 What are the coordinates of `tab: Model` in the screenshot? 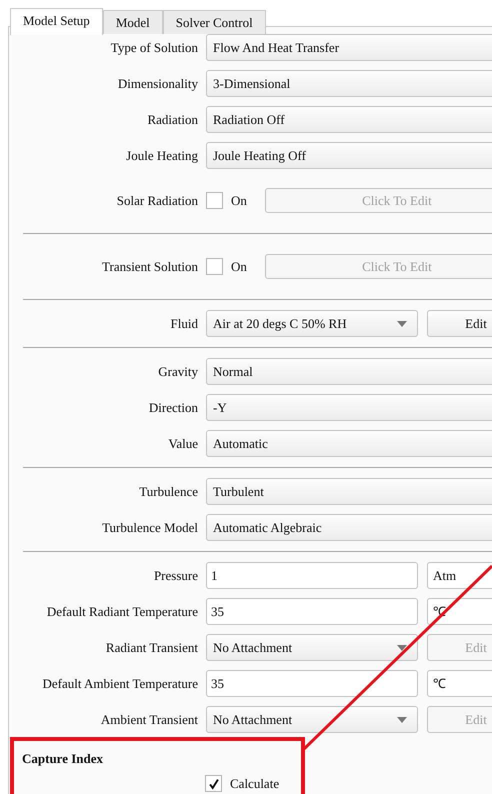 It's located at (132, 22).